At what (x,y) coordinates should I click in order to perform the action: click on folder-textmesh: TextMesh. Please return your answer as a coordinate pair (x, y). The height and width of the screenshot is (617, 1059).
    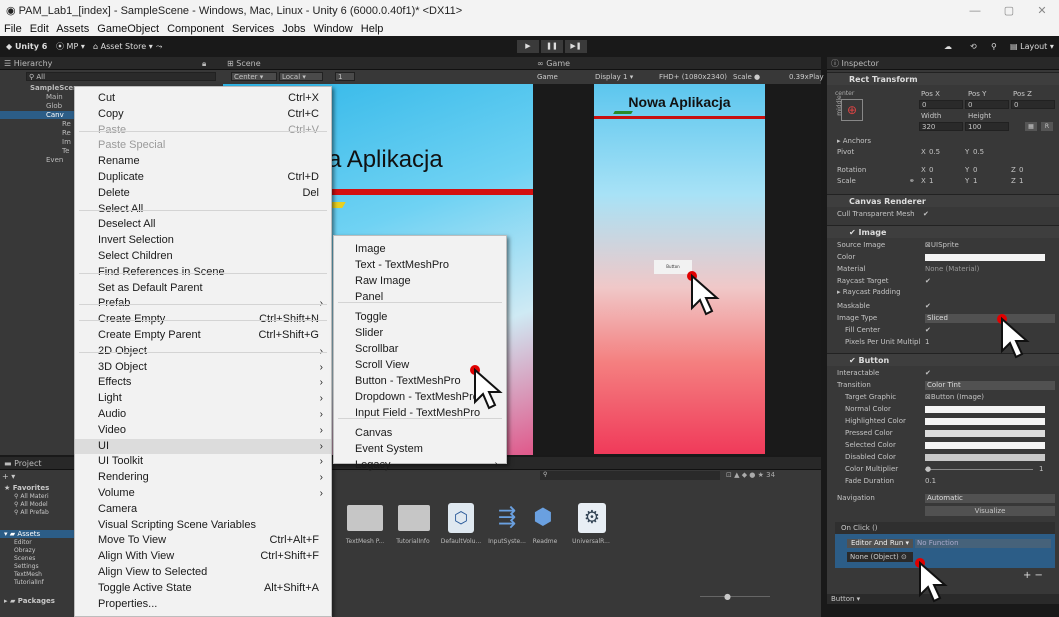
    Looking at the image, I should click on (28, 574).